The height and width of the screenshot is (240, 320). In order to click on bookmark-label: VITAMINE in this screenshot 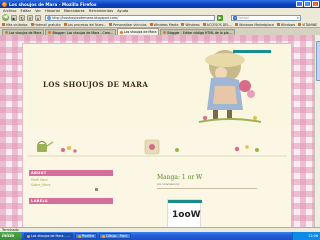, I will do `click(310, 24)`.